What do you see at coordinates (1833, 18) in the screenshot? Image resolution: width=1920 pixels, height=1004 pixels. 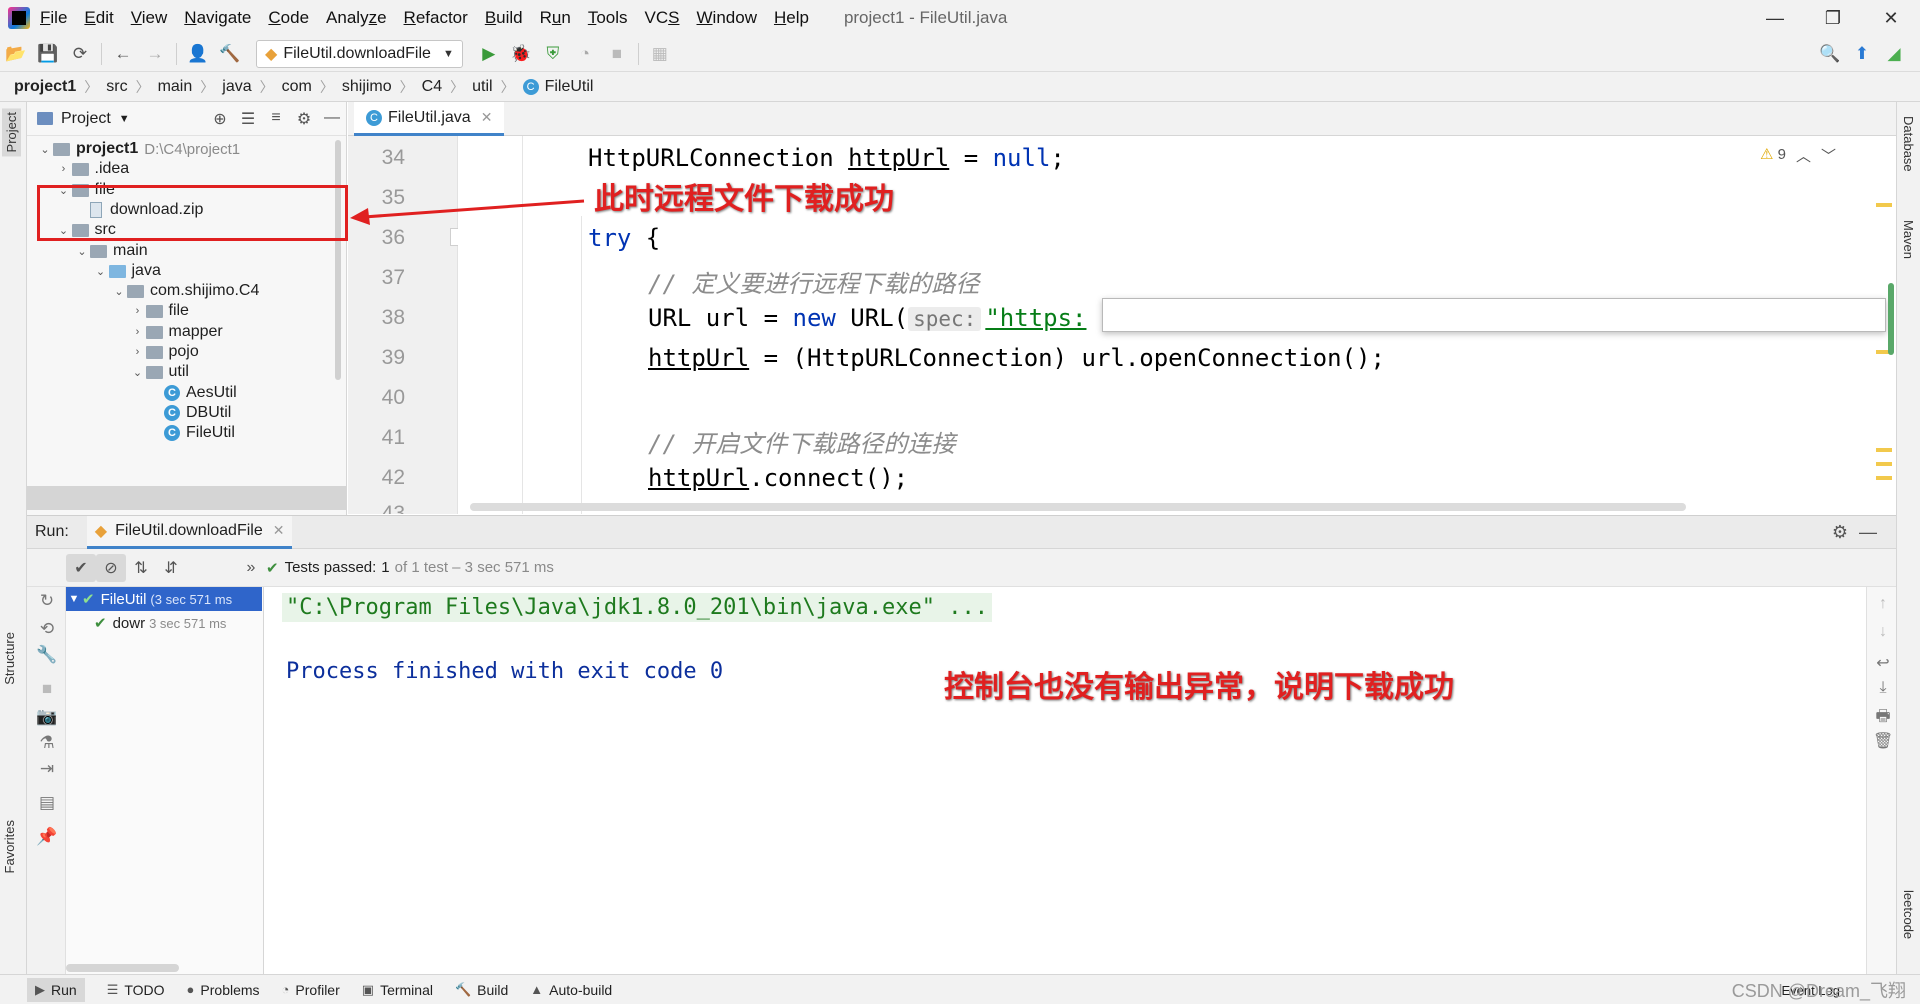 I see `maximize-button: ❐` at bounding box center [1833, 18].